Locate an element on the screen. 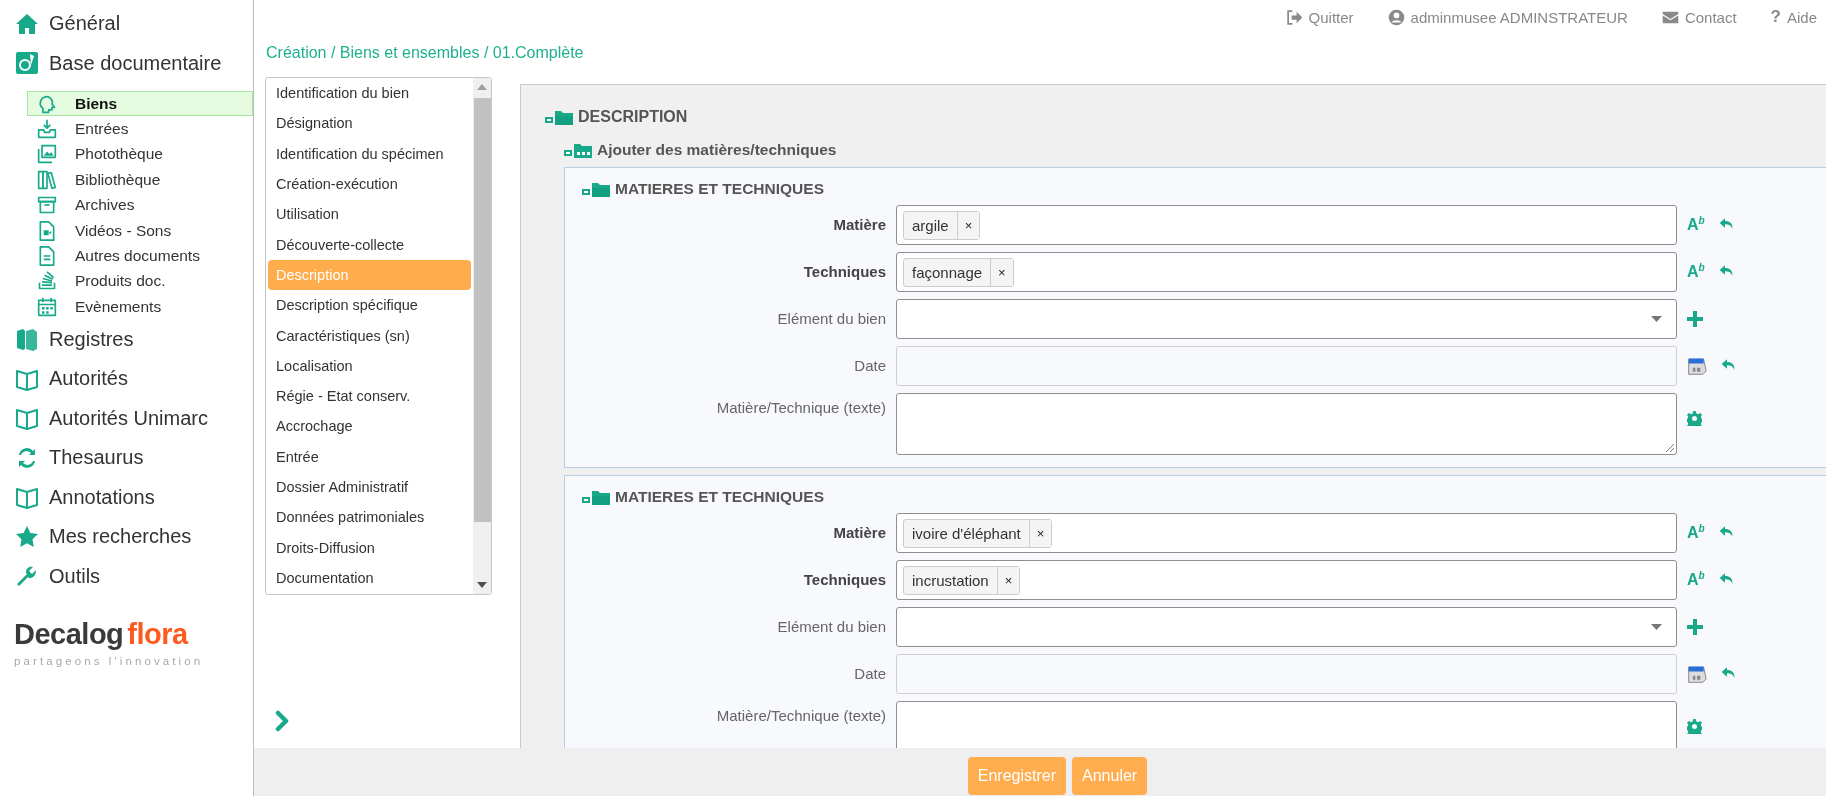  section-item: Données patrimoniales is located at coordinates (369, 517).